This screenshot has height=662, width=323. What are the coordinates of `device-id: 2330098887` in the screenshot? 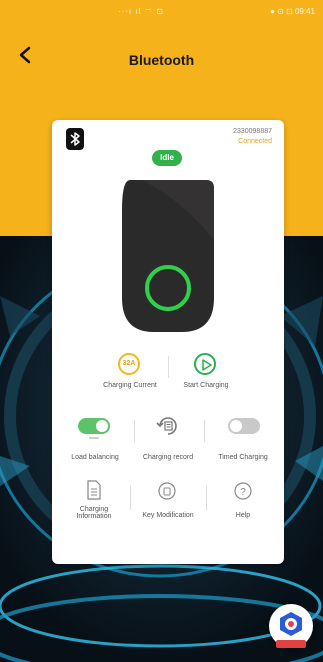 It's located at (252, 131).